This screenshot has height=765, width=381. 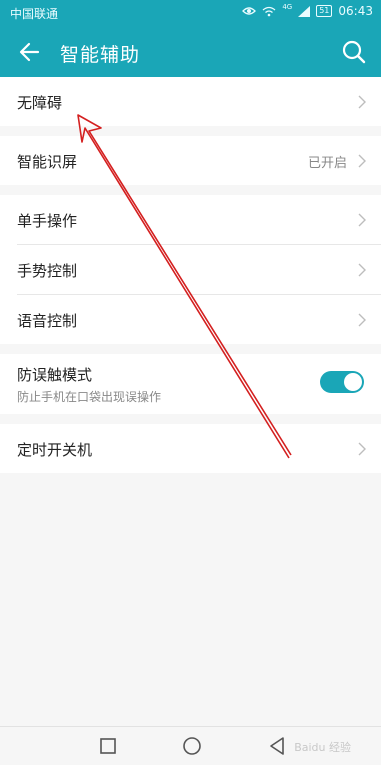 I want to click on scheduled-power-label: 定时开关机, so click(x=55, y=450).